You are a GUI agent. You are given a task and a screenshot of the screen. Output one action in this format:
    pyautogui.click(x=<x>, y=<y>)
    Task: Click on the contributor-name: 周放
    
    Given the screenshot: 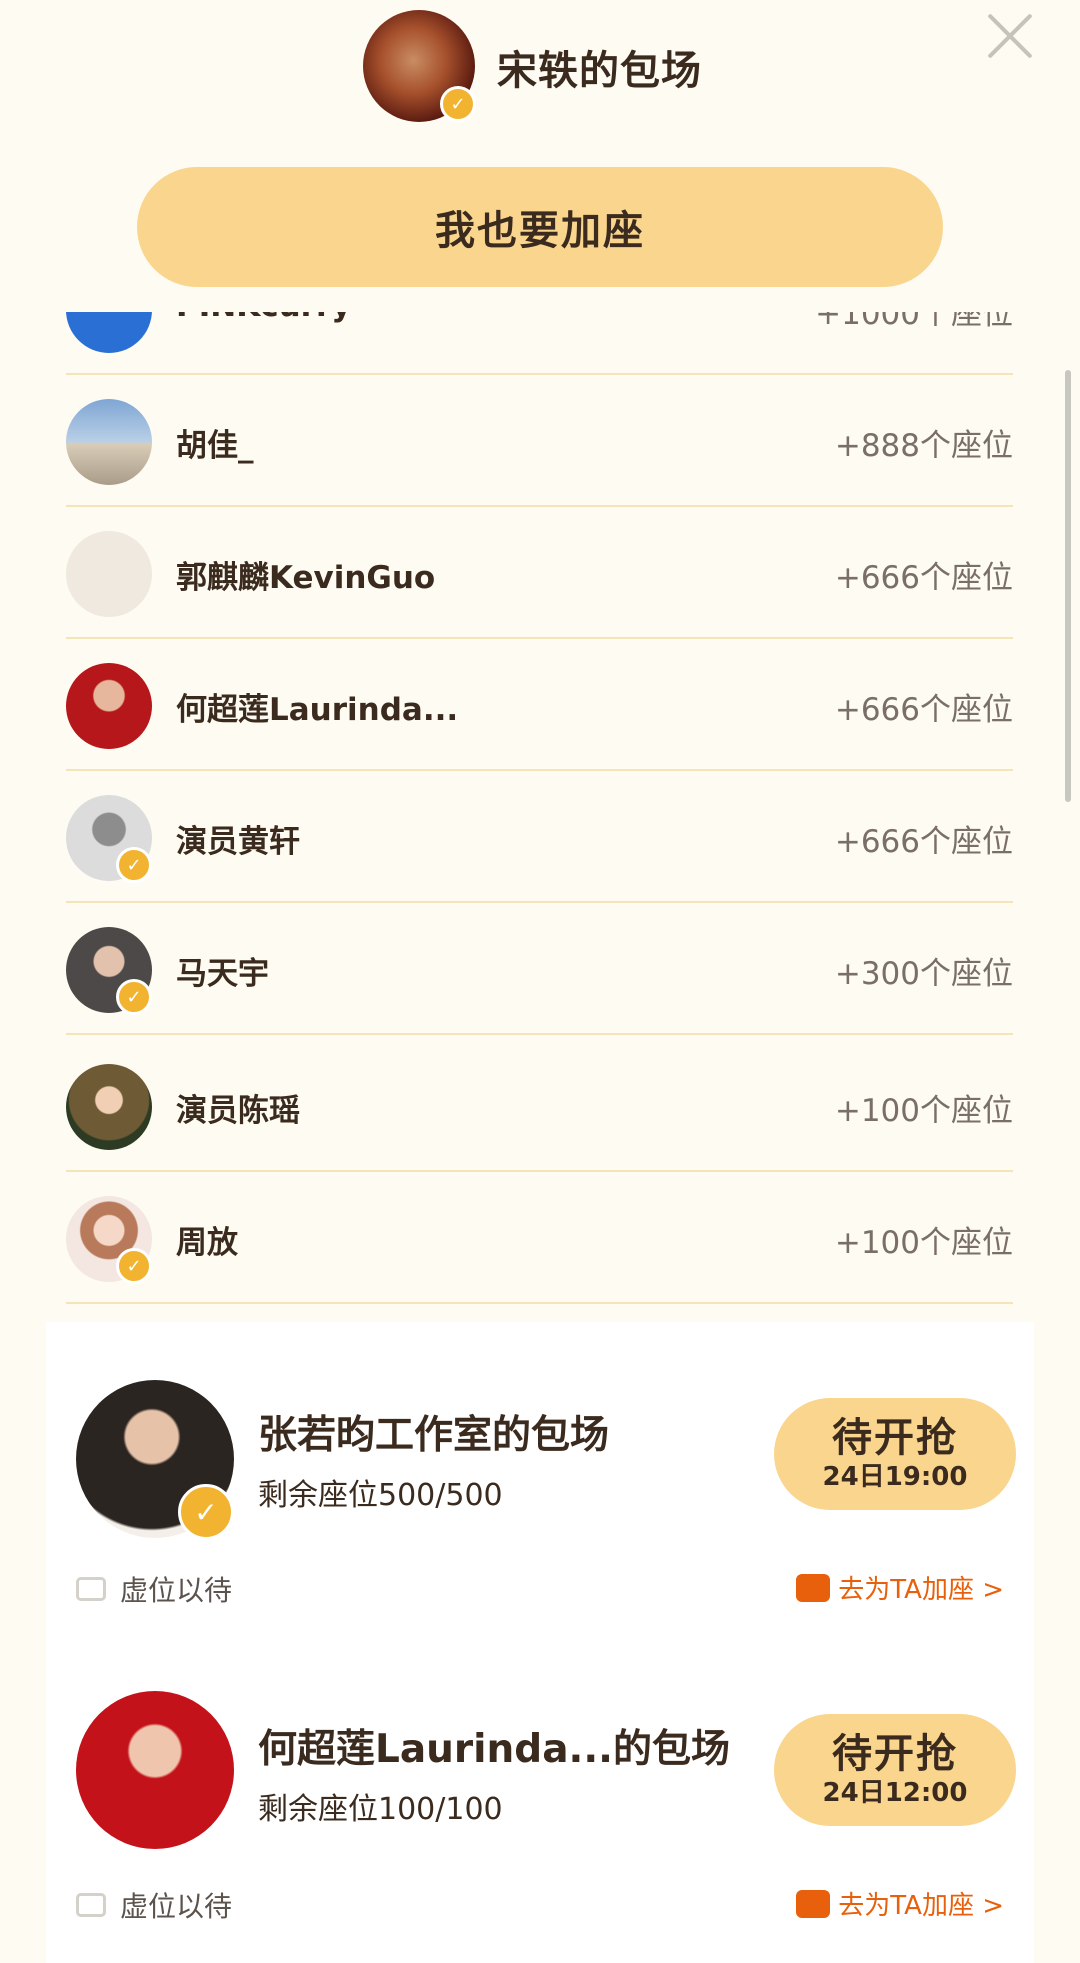 What is the action you would take?
    pyautogui.click(x=207, y=1243)
    